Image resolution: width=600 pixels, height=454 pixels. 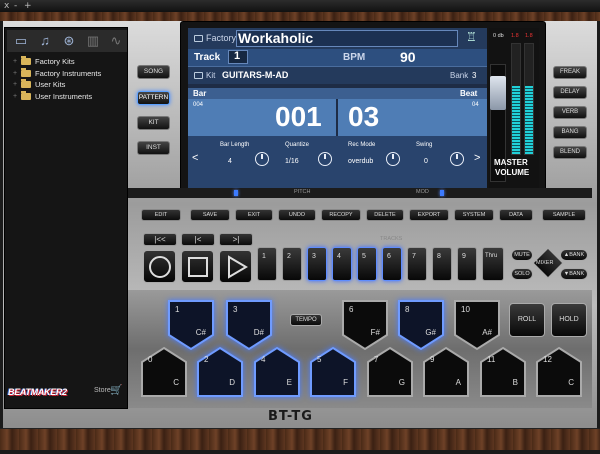 What do you see at coordinates (570, 132) in the screenshot?
I see `bang-button: BANG` at bounding box center [570, 132].